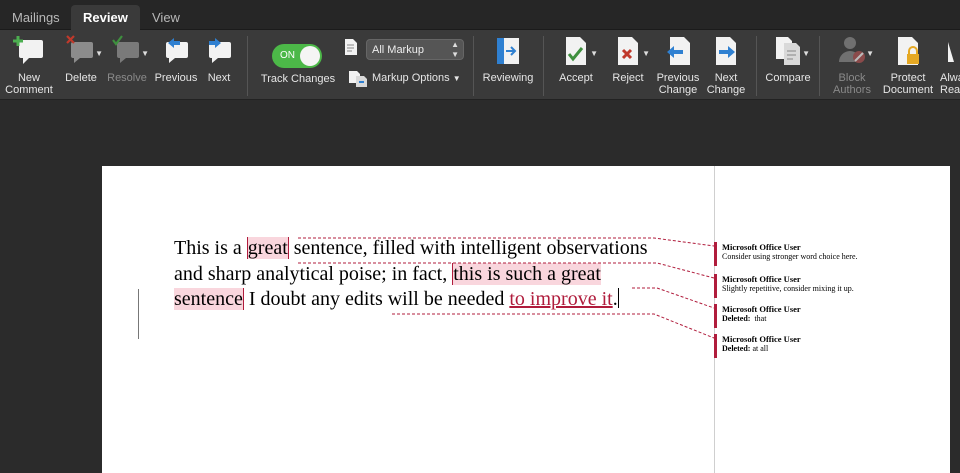  What do you see at coordinates (631, 51) in the screenshot?
I see `reject-change-icon: ▼` at bounding box center [631, 51].